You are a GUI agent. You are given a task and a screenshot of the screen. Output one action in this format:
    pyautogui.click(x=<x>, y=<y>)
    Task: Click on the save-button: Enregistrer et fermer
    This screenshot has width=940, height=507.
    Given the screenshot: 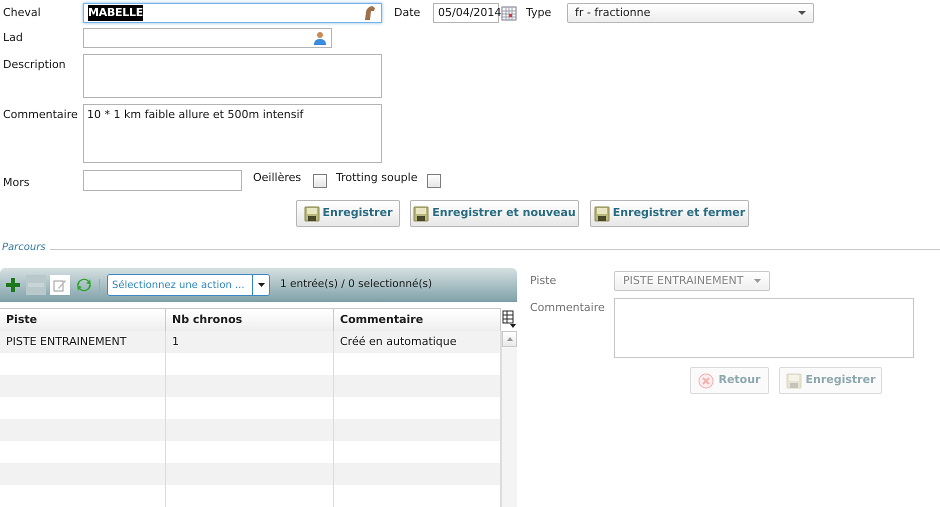 What is the action you would take?
    pyautogui.click(x=669, y=213)
    